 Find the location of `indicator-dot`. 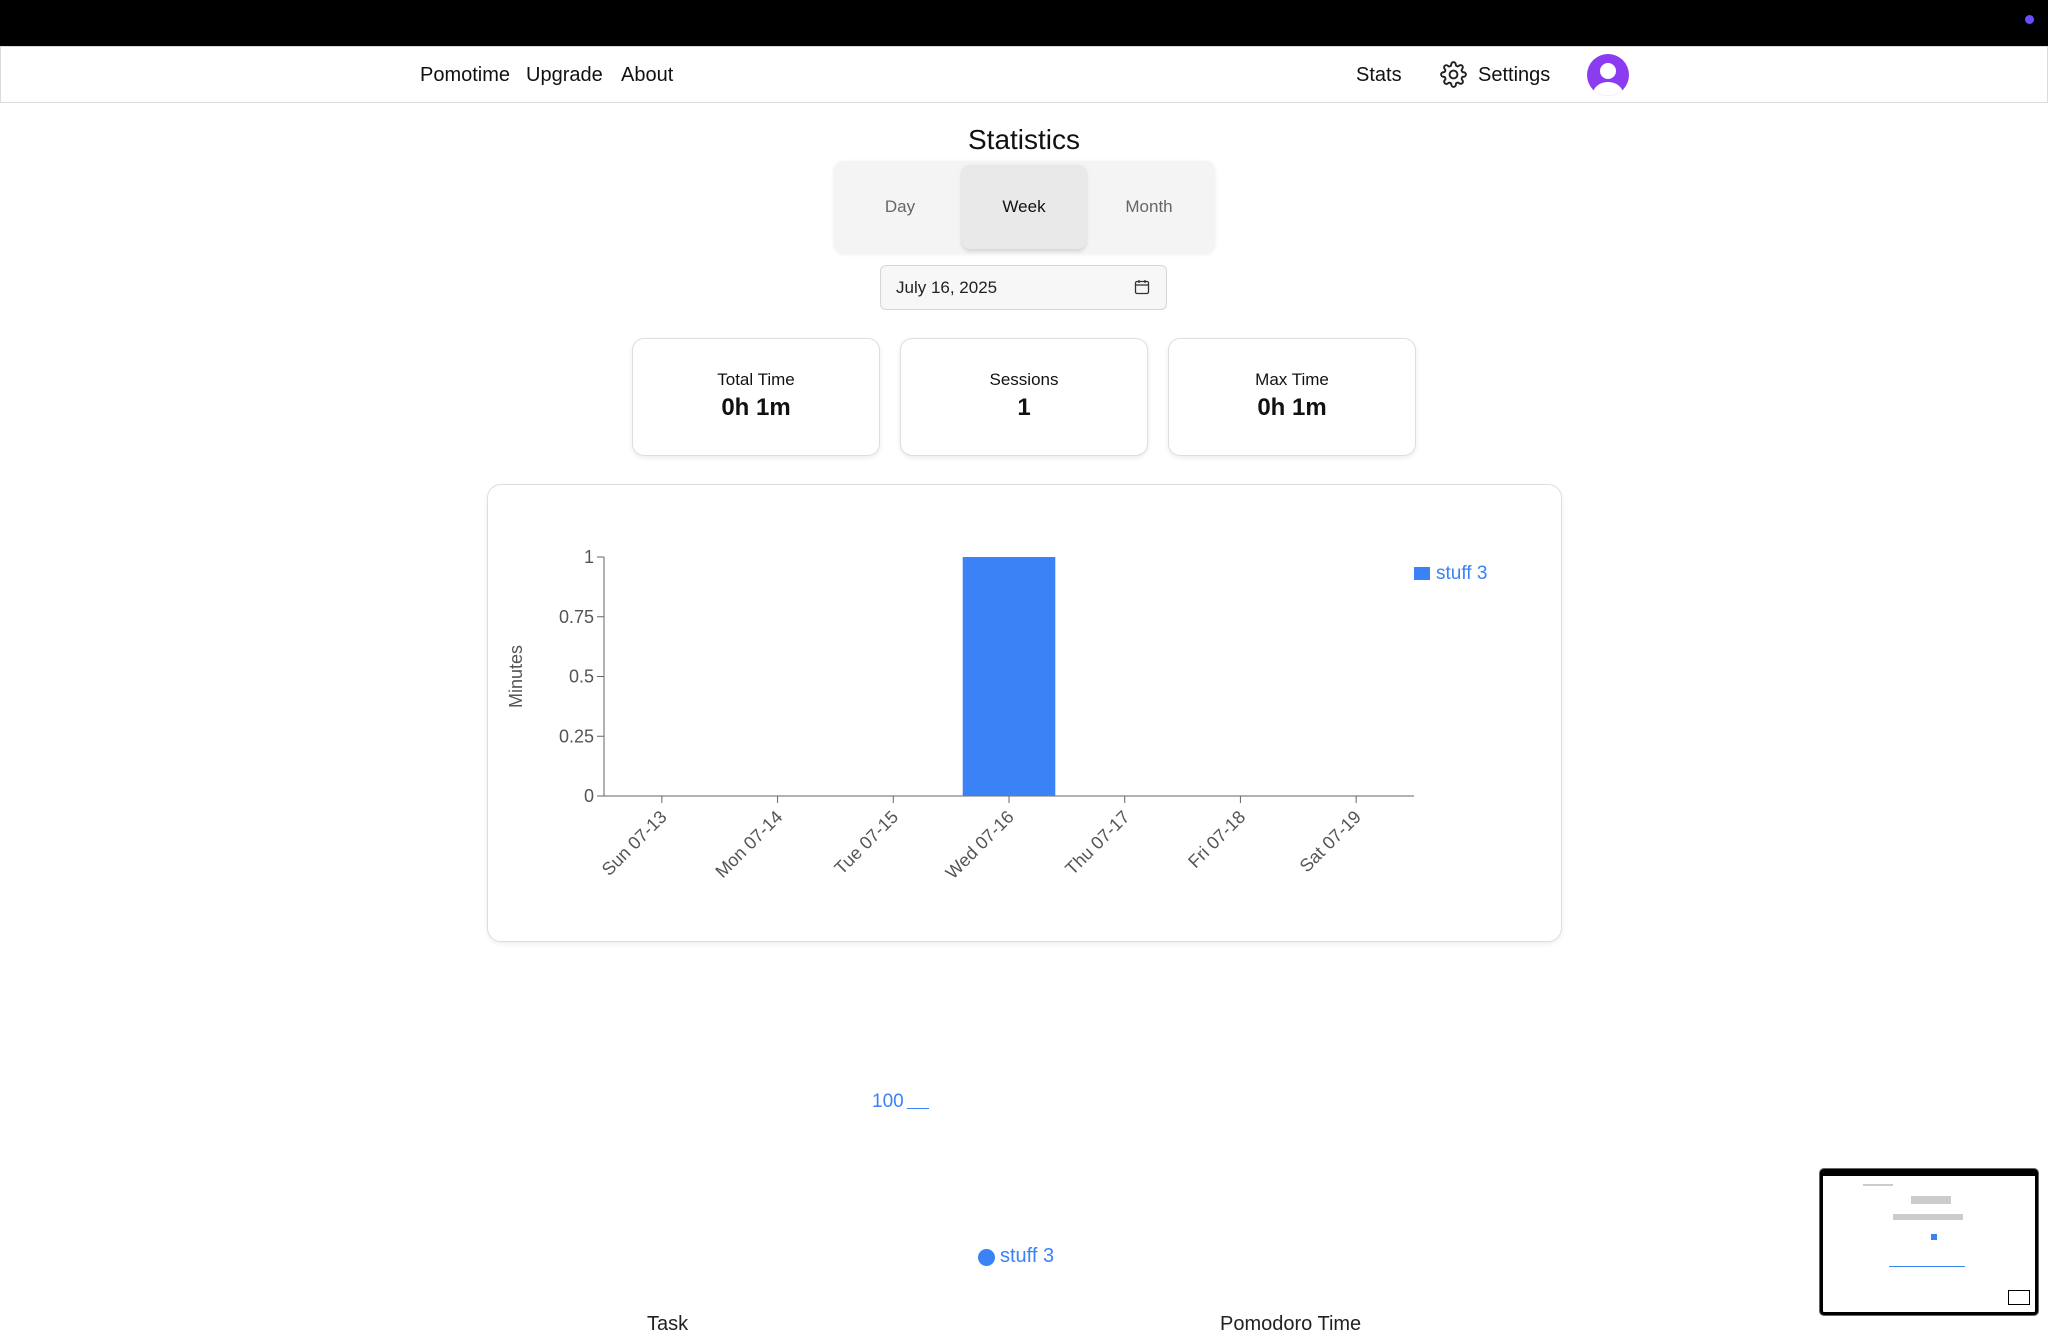

indicator-dot is located at coordinates (2029, 19).